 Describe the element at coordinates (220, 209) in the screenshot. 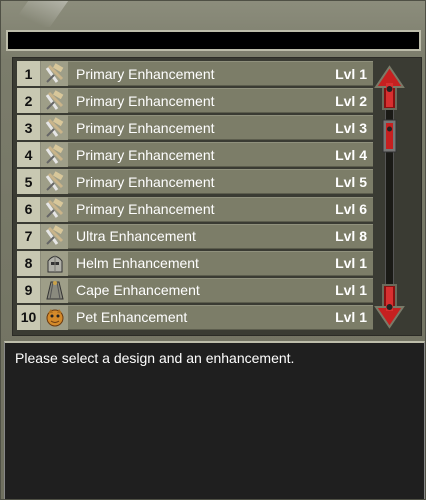

I see `row-content: Primary Enhancement Lvl 6` at that location.